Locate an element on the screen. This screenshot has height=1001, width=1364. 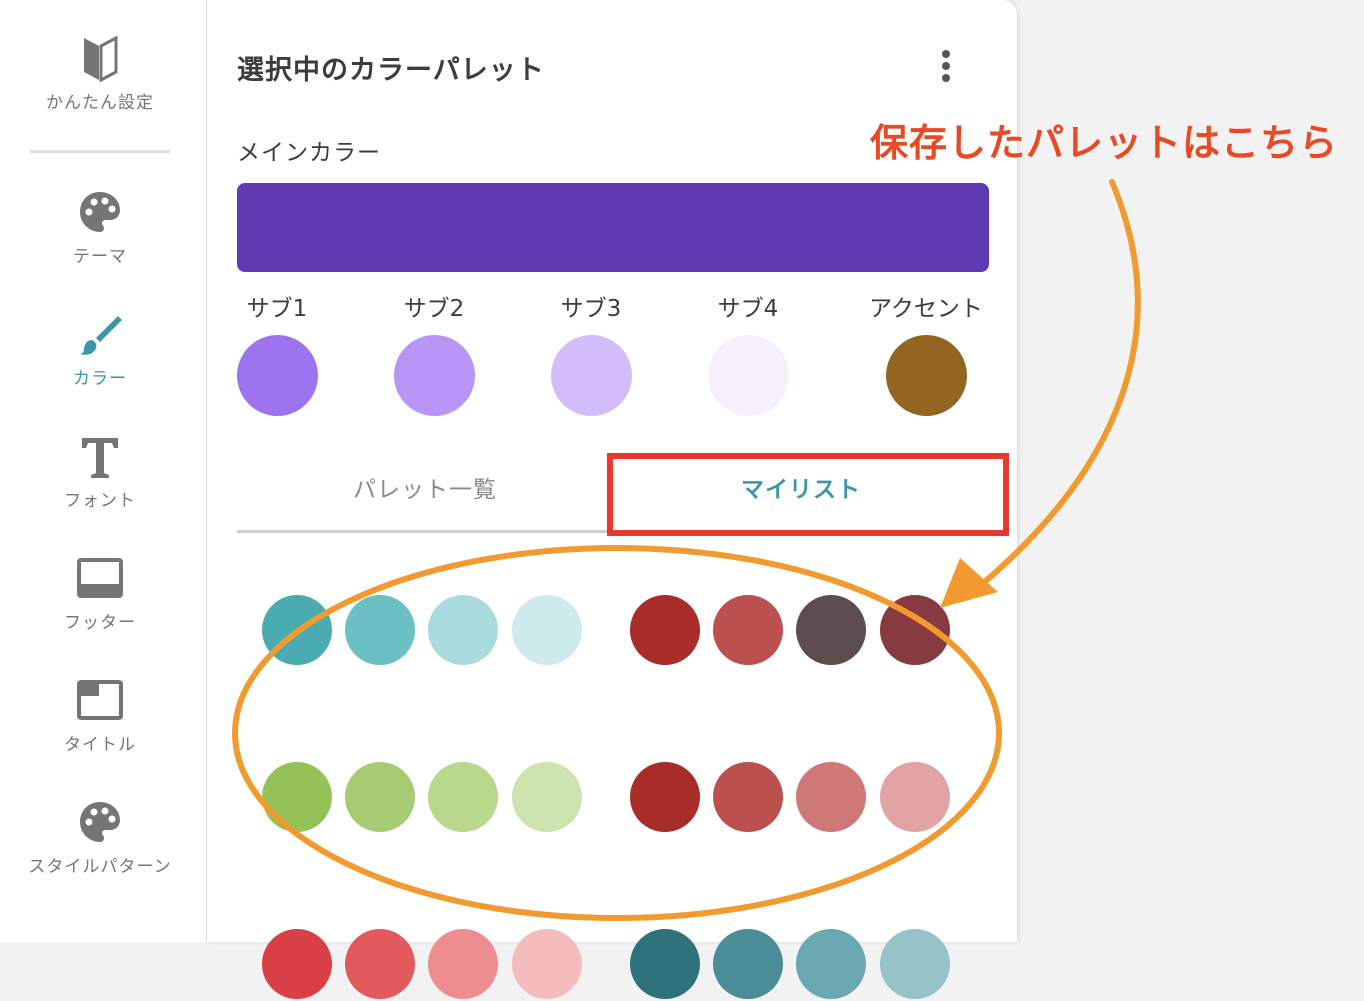
sidebar-item-title: タイトル is located at coordinates (100, 715).